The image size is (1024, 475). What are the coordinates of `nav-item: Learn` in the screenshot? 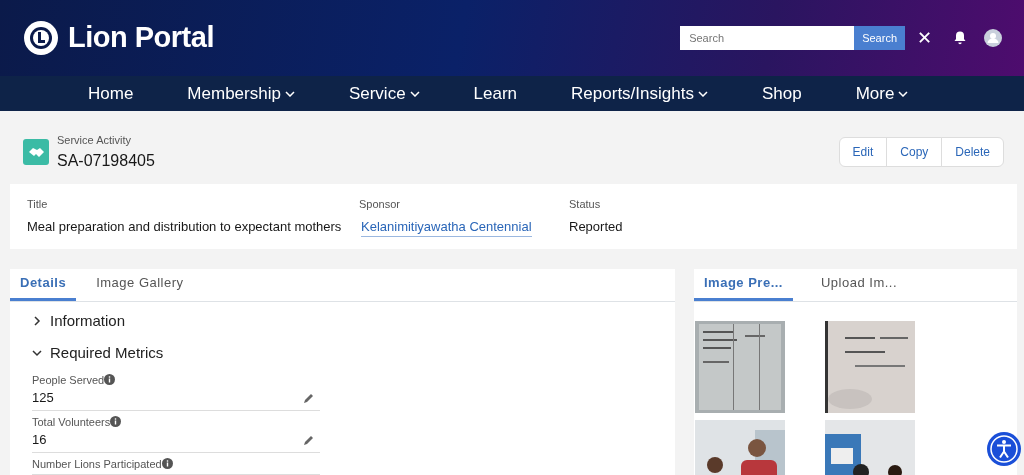 It's located at (495, 93).